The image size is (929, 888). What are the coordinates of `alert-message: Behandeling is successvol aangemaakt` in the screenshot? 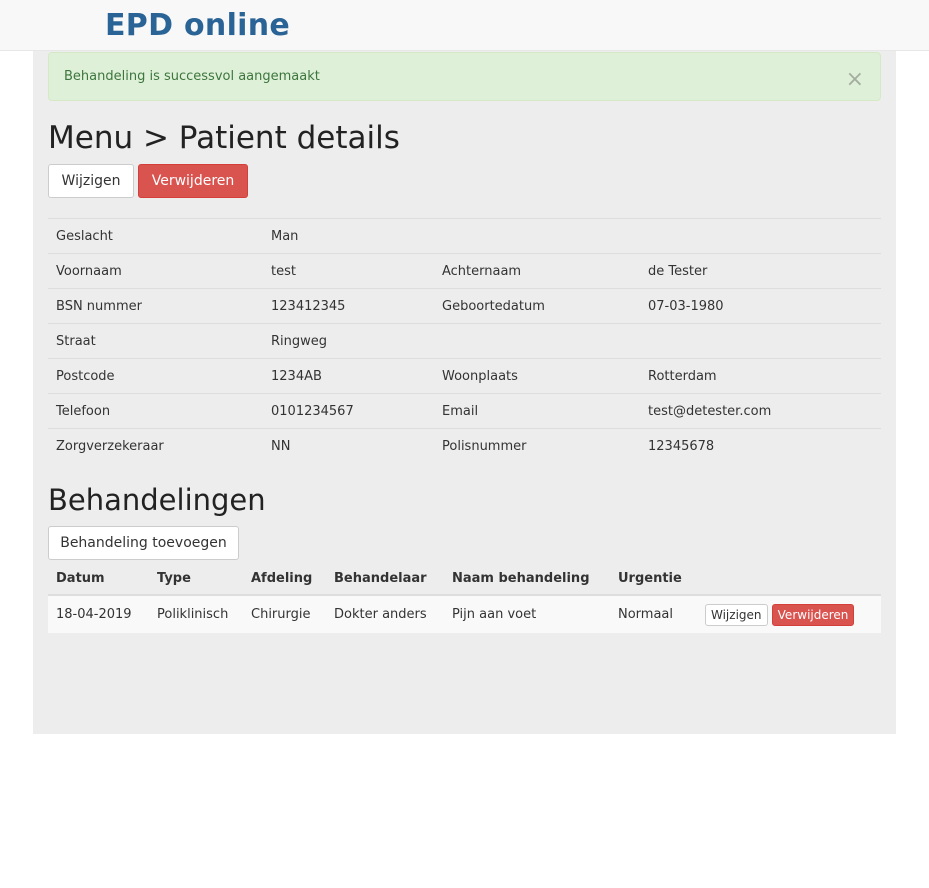 It's located at (192, 76).